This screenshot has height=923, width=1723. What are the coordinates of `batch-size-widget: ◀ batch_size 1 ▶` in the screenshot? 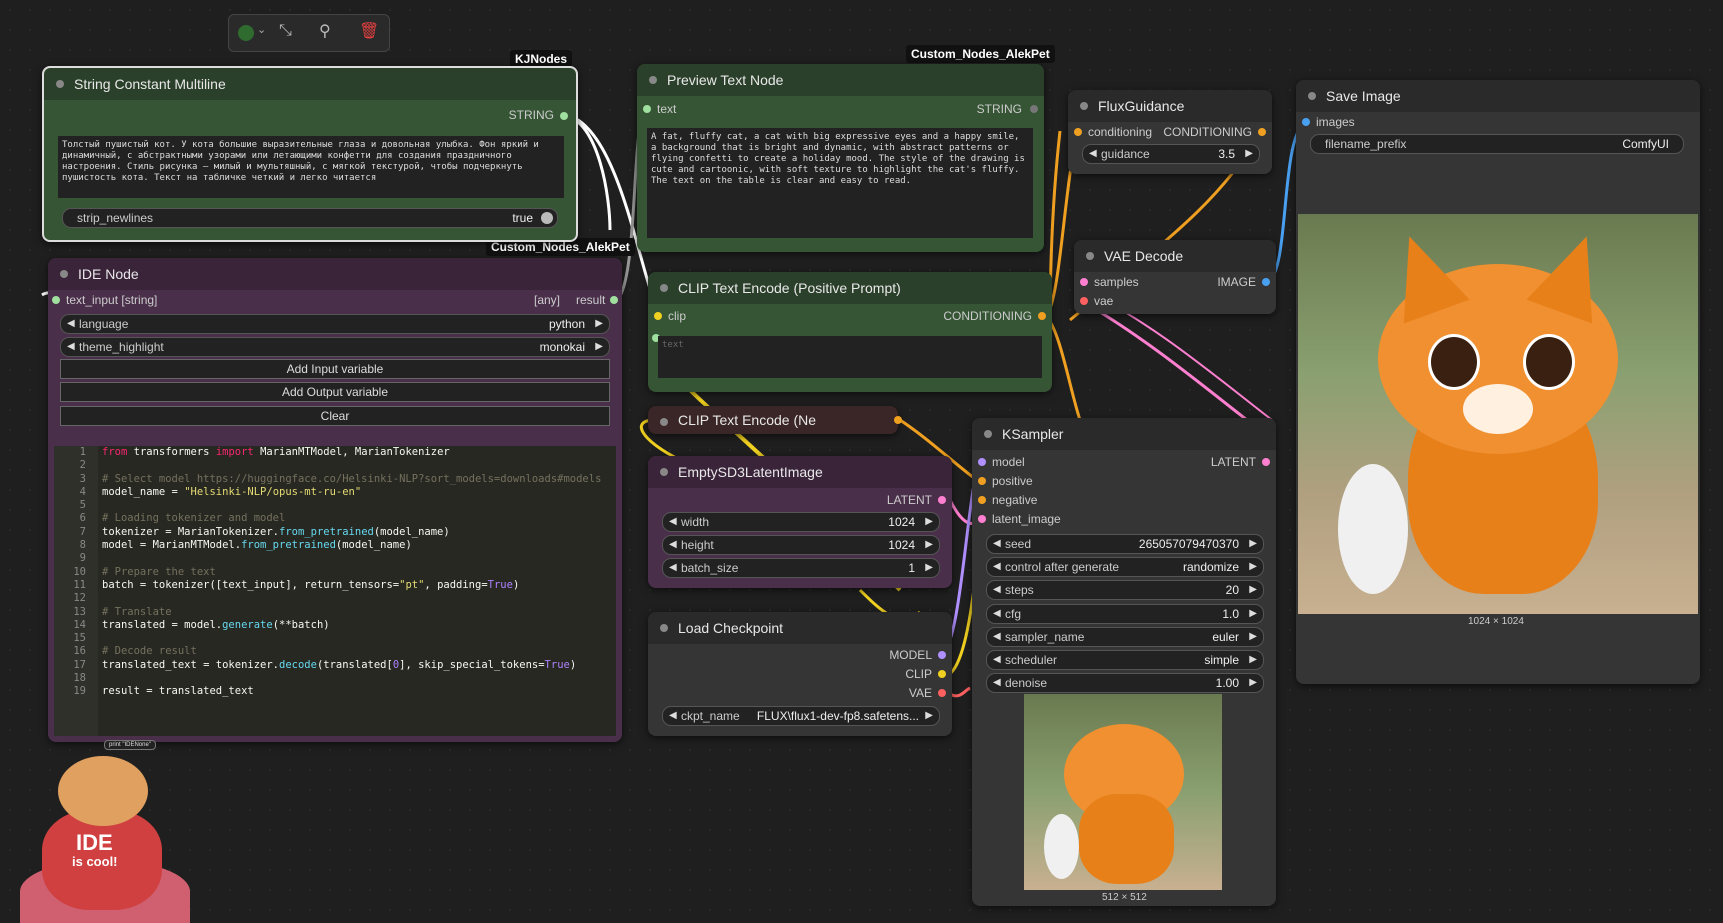 It's located at (801, 568).